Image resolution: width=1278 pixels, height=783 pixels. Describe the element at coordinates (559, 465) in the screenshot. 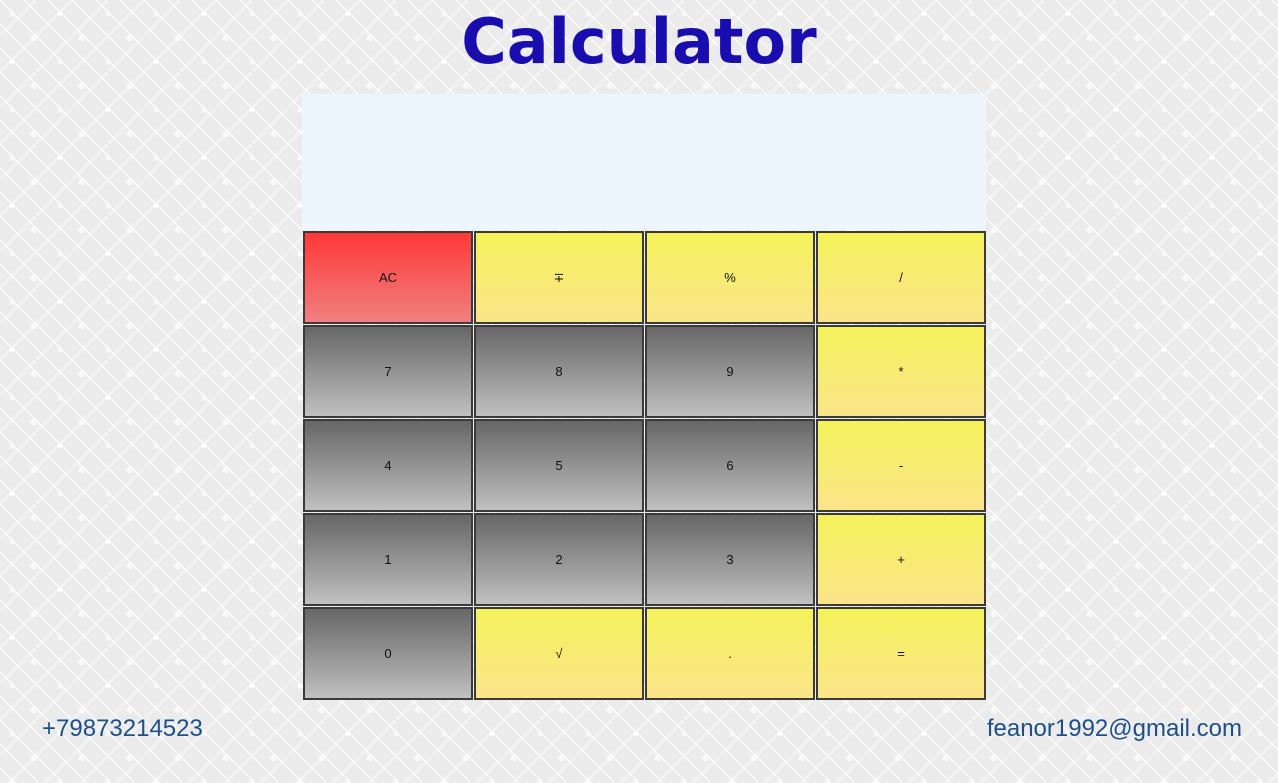

I see `digit-5-button: 5` at that location.